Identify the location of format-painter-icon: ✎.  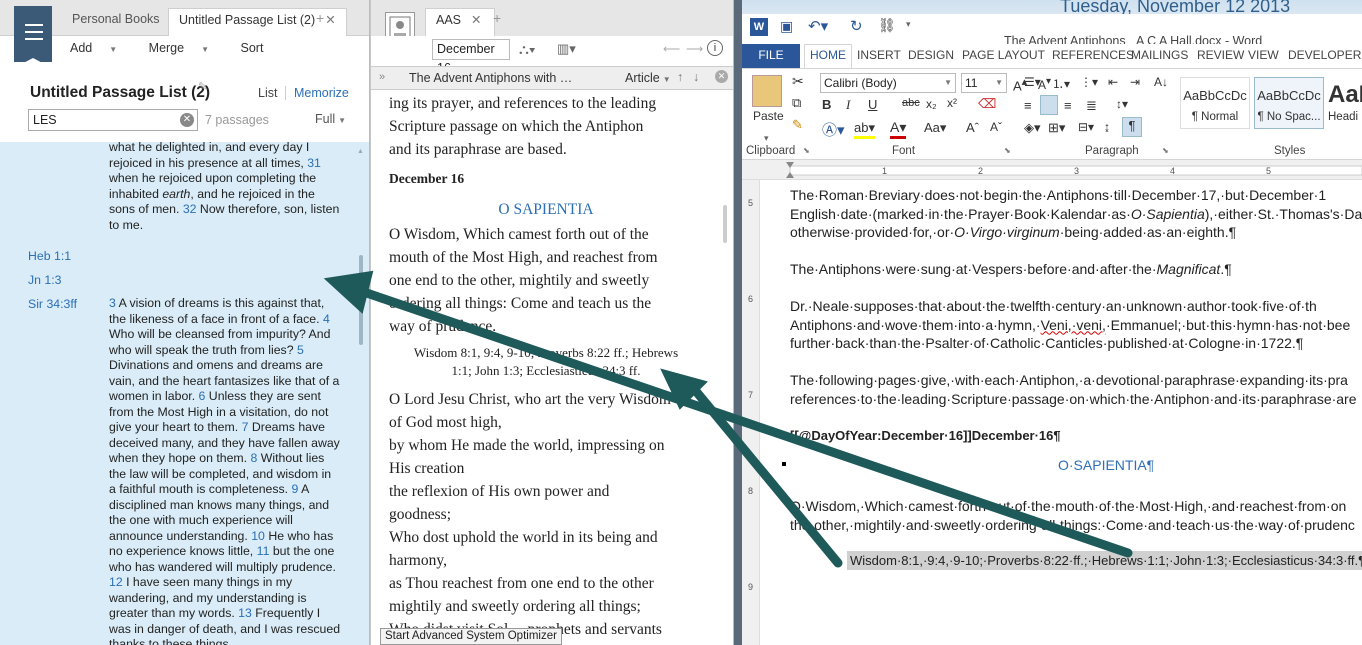
(797, 125).